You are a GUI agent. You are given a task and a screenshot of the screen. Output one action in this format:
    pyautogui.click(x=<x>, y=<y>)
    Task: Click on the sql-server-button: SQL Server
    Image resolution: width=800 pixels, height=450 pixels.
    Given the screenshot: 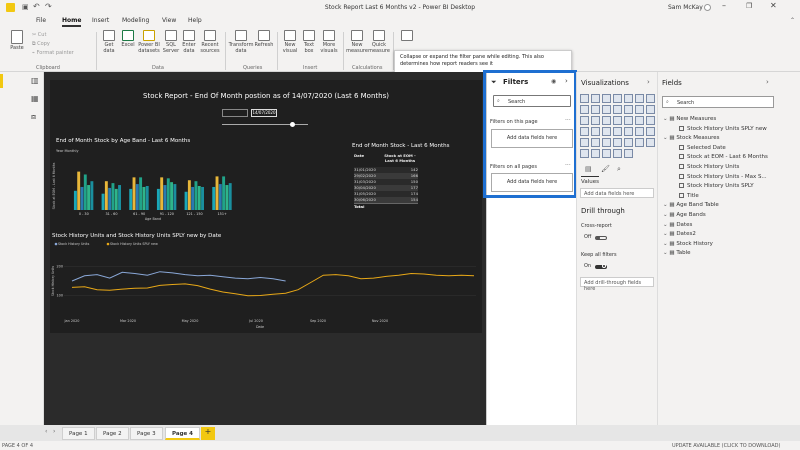 What is the action you would take?
    pyautogui.click(x=171, y=42)
    